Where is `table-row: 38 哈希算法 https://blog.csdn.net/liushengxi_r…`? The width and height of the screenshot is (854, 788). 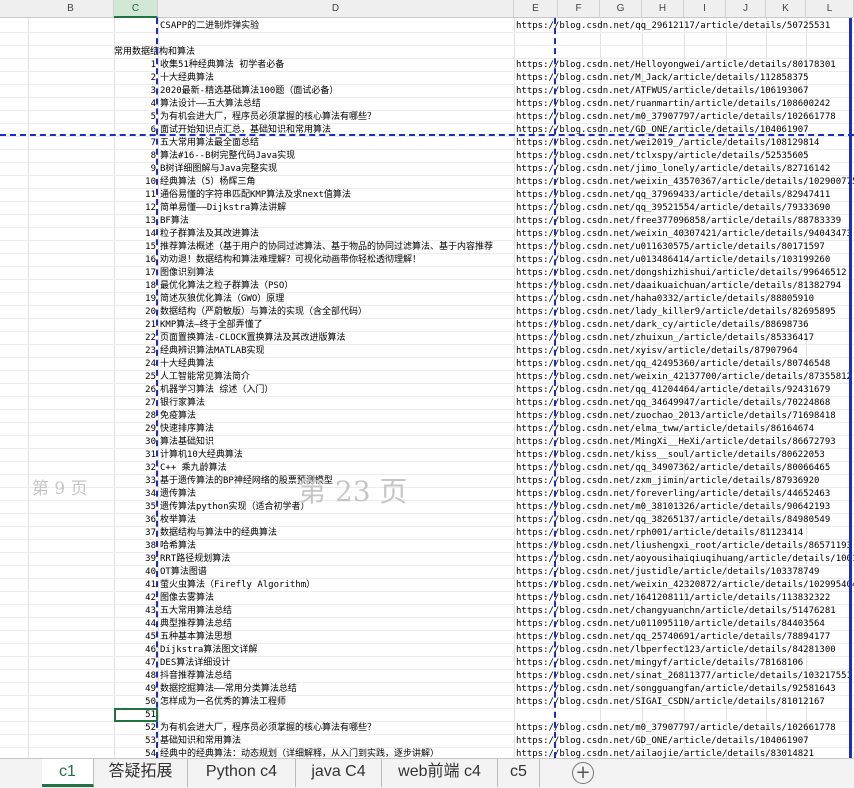
table-row: 38 哈希算法 https://blog.csdn.net/liushengxi_r… is located at coordinates (427, 546).